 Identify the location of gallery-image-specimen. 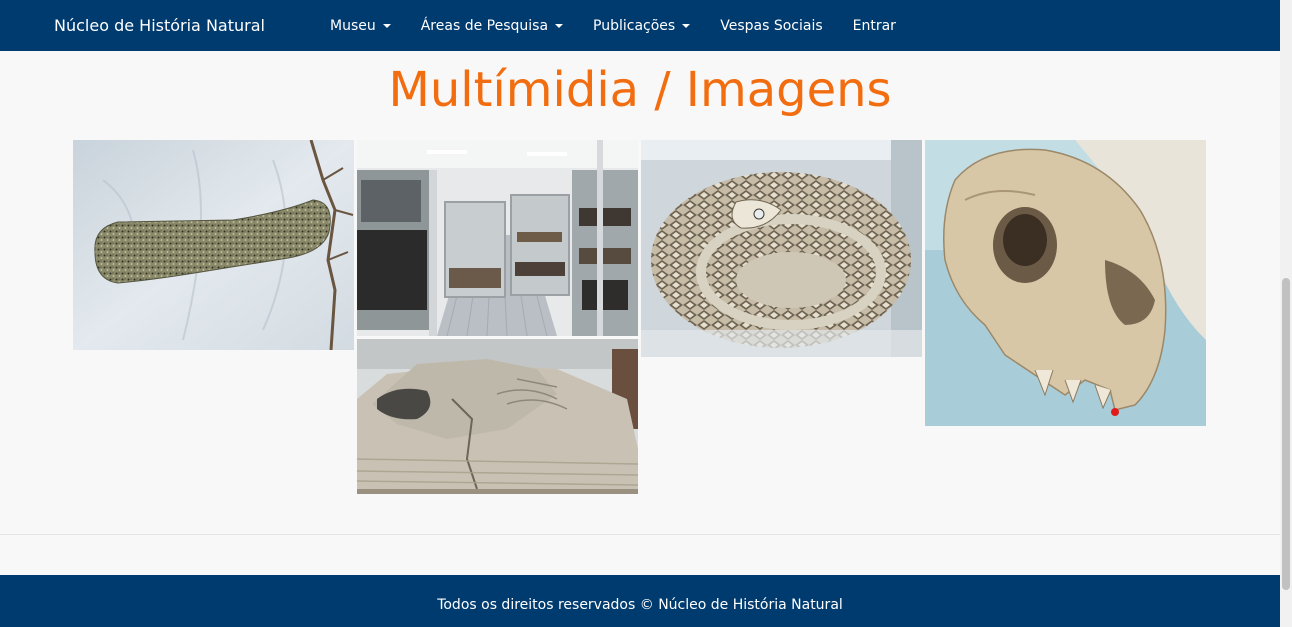
(213, 245).